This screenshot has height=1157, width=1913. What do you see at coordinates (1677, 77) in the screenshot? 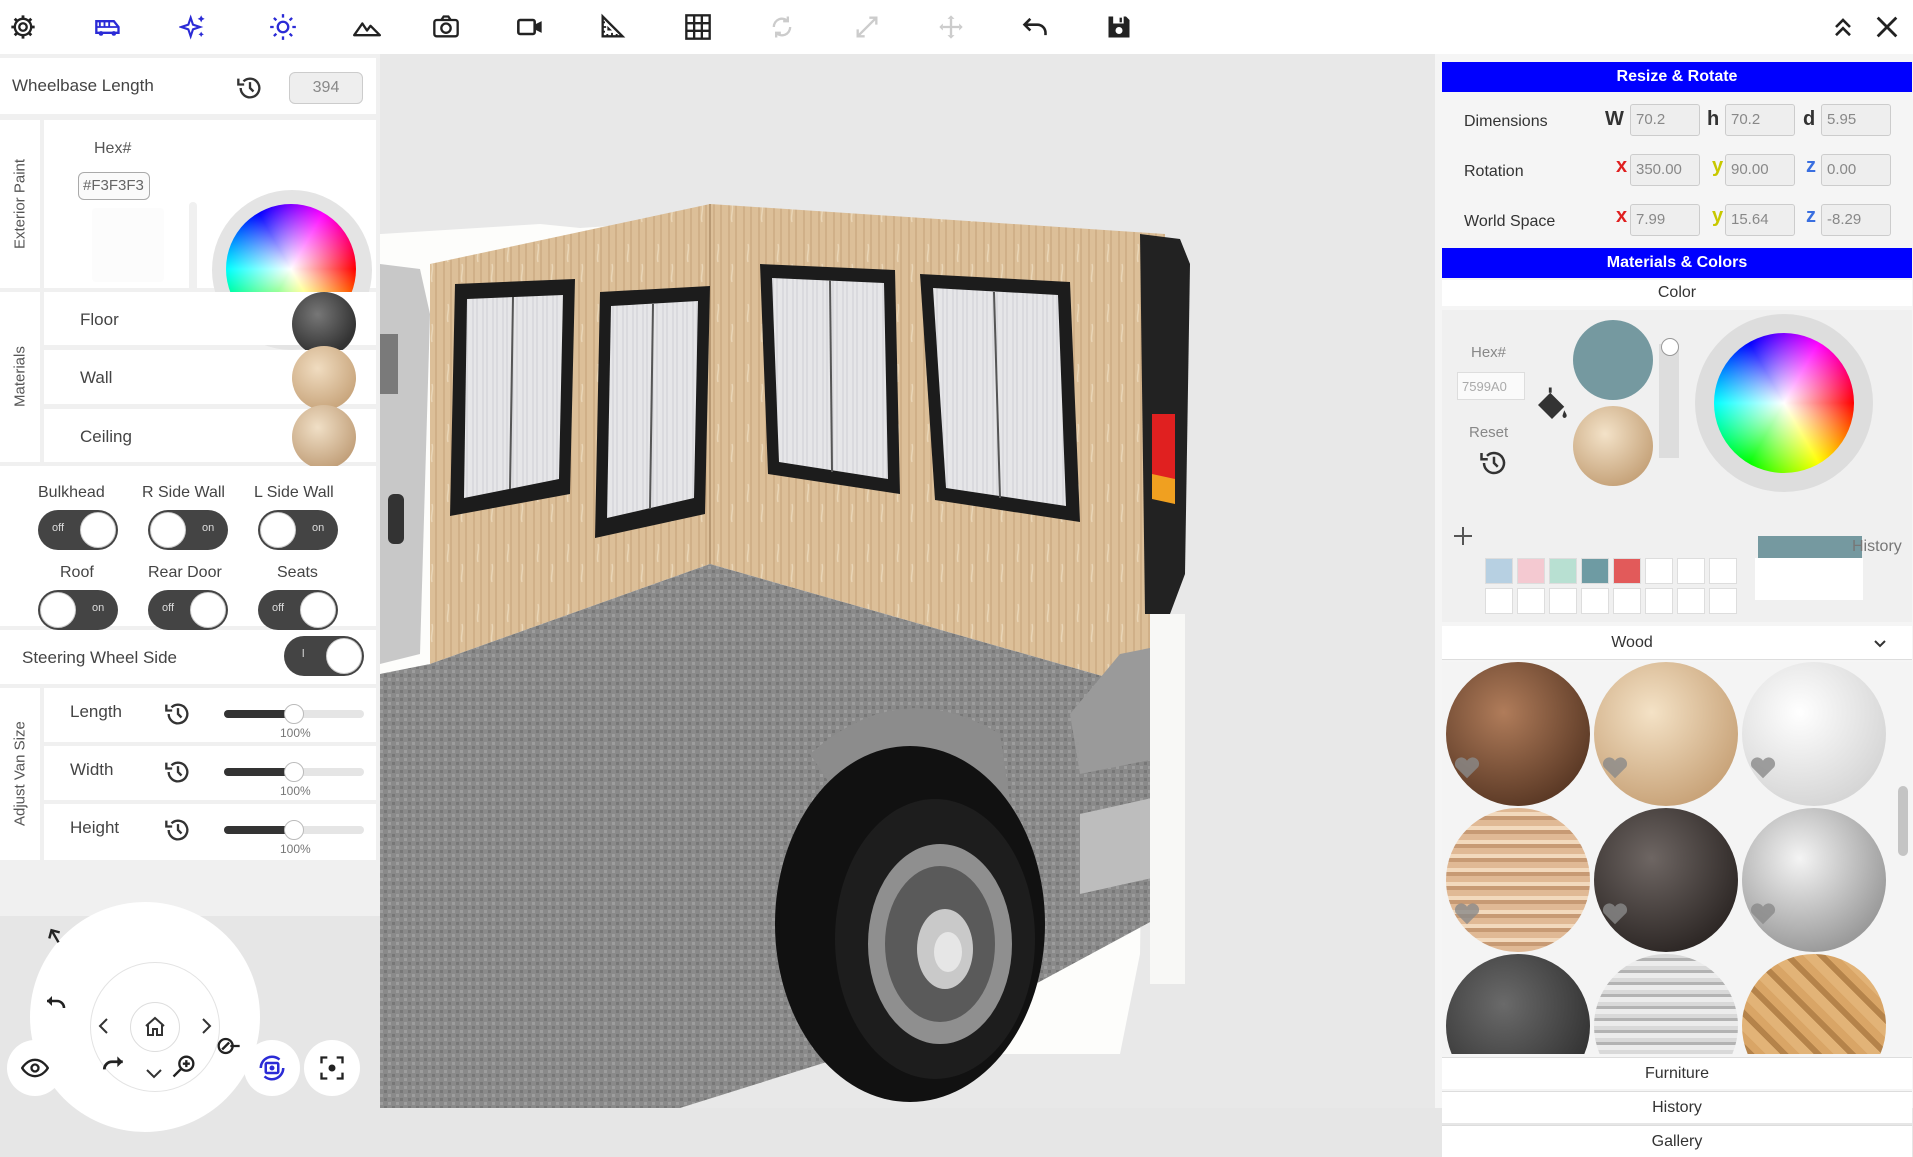
I see `resize-rotate-header: Resize & Rotate` at bounding box center [1677, 77].